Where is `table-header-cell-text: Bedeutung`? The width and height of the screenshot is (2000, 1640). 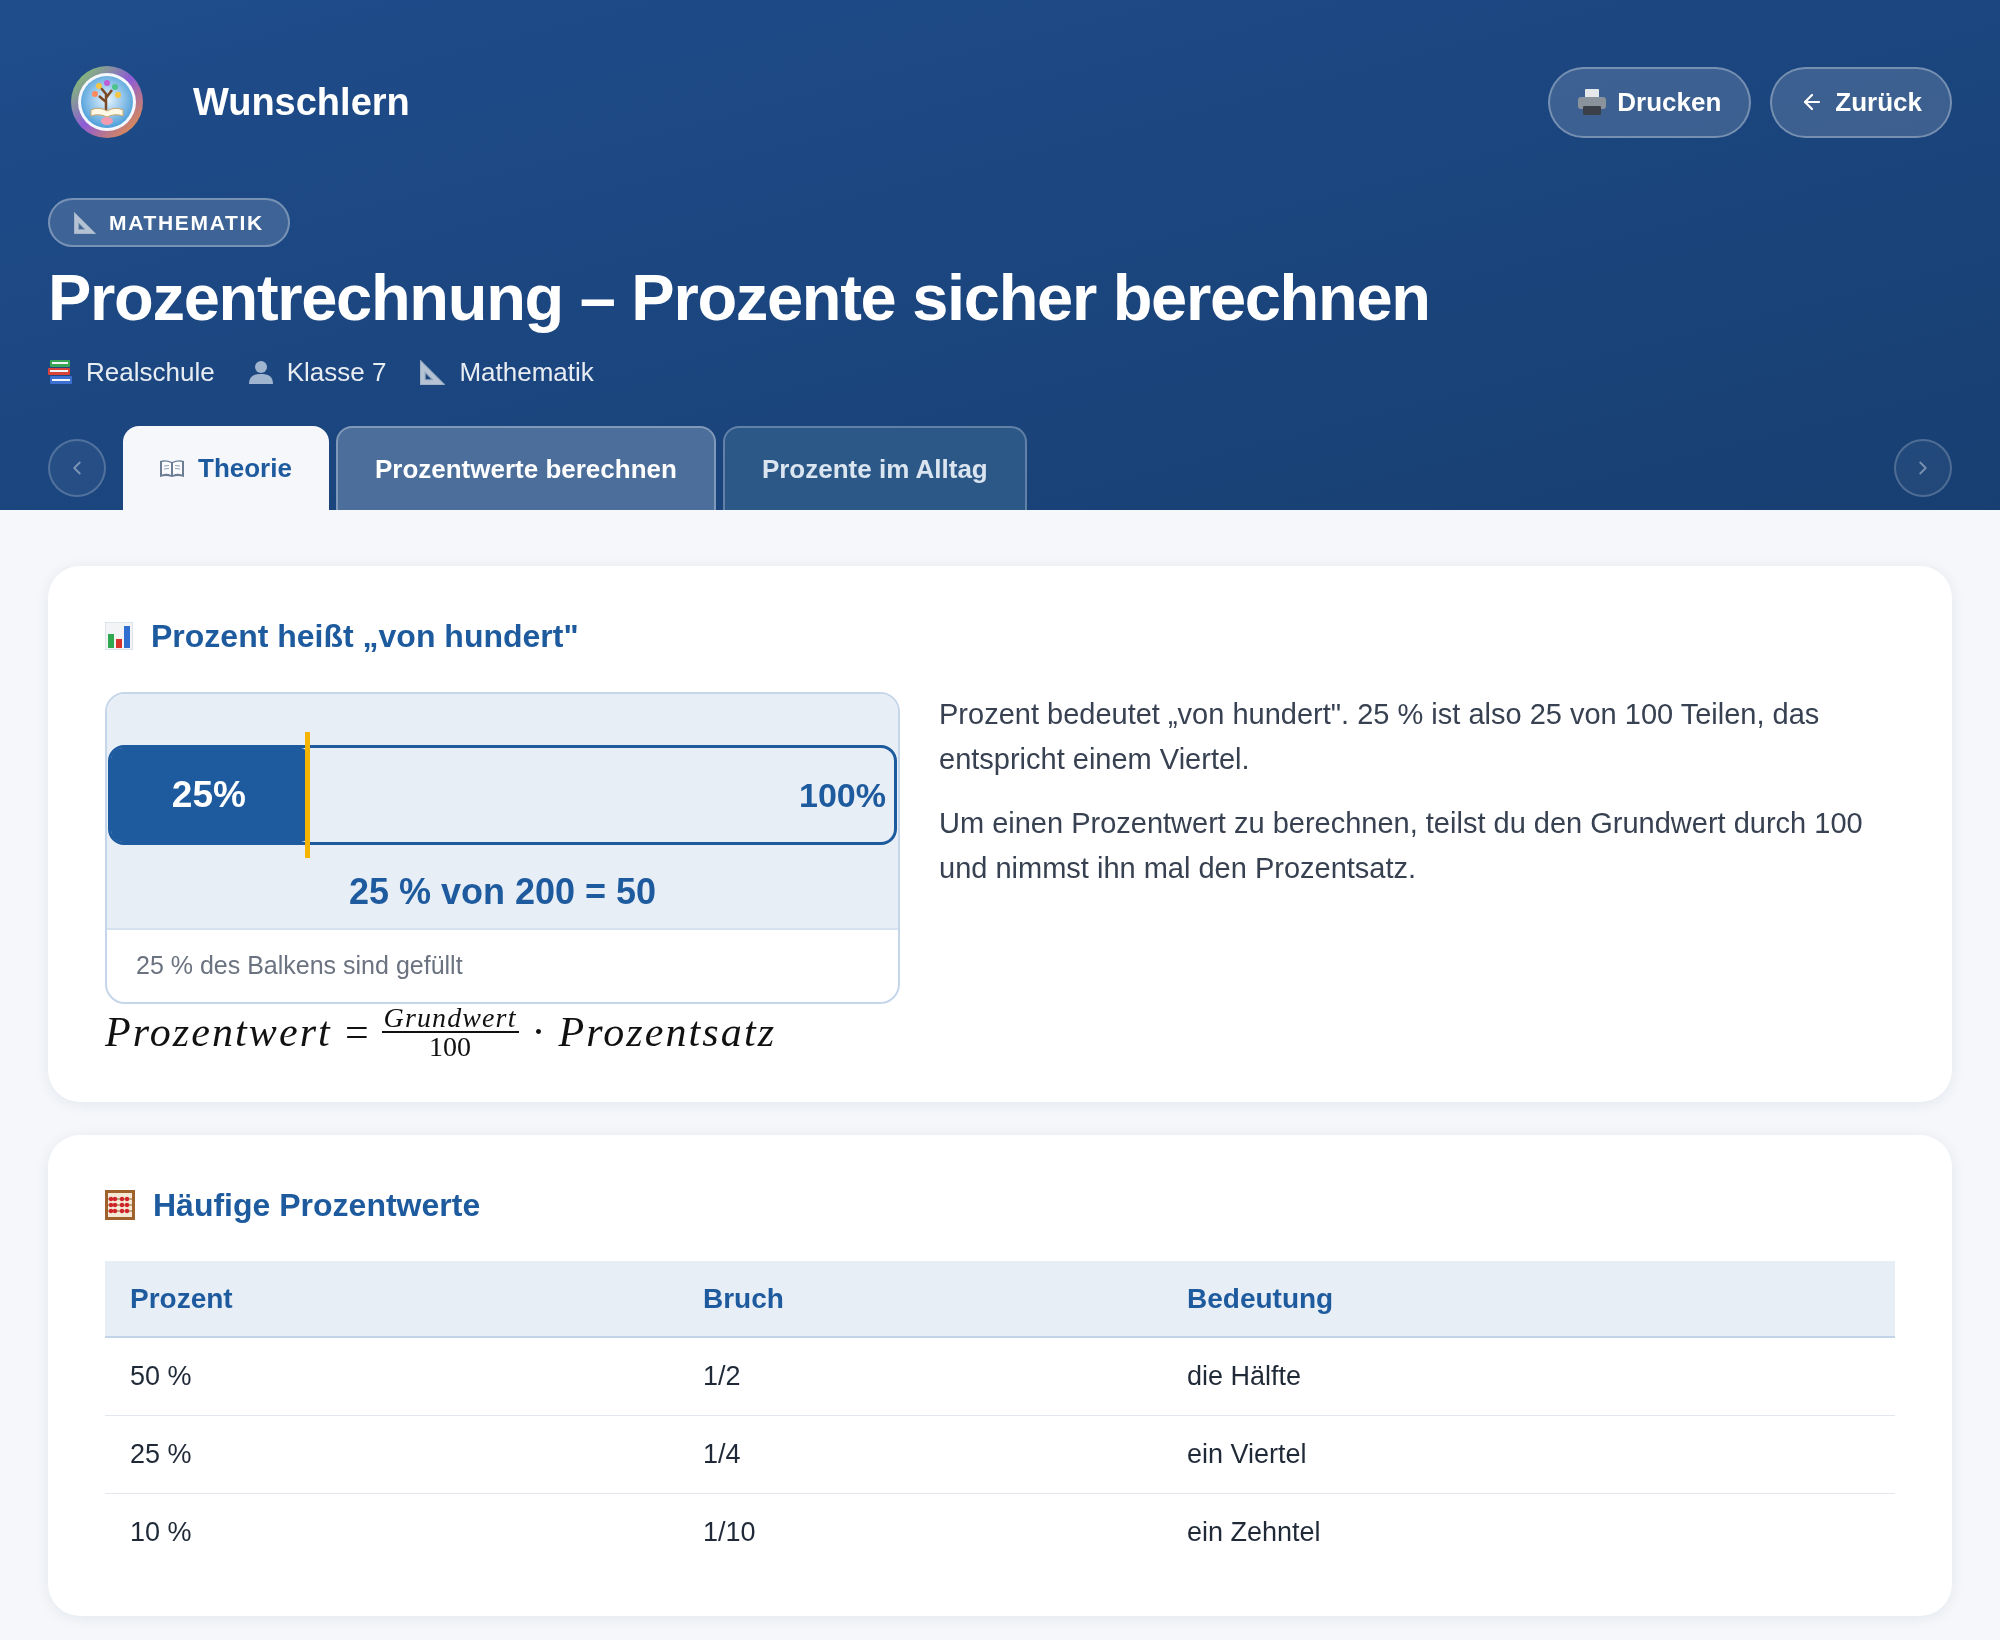 table-header-cell-text: Bedeutung is located at coordinates (1260, 1298).